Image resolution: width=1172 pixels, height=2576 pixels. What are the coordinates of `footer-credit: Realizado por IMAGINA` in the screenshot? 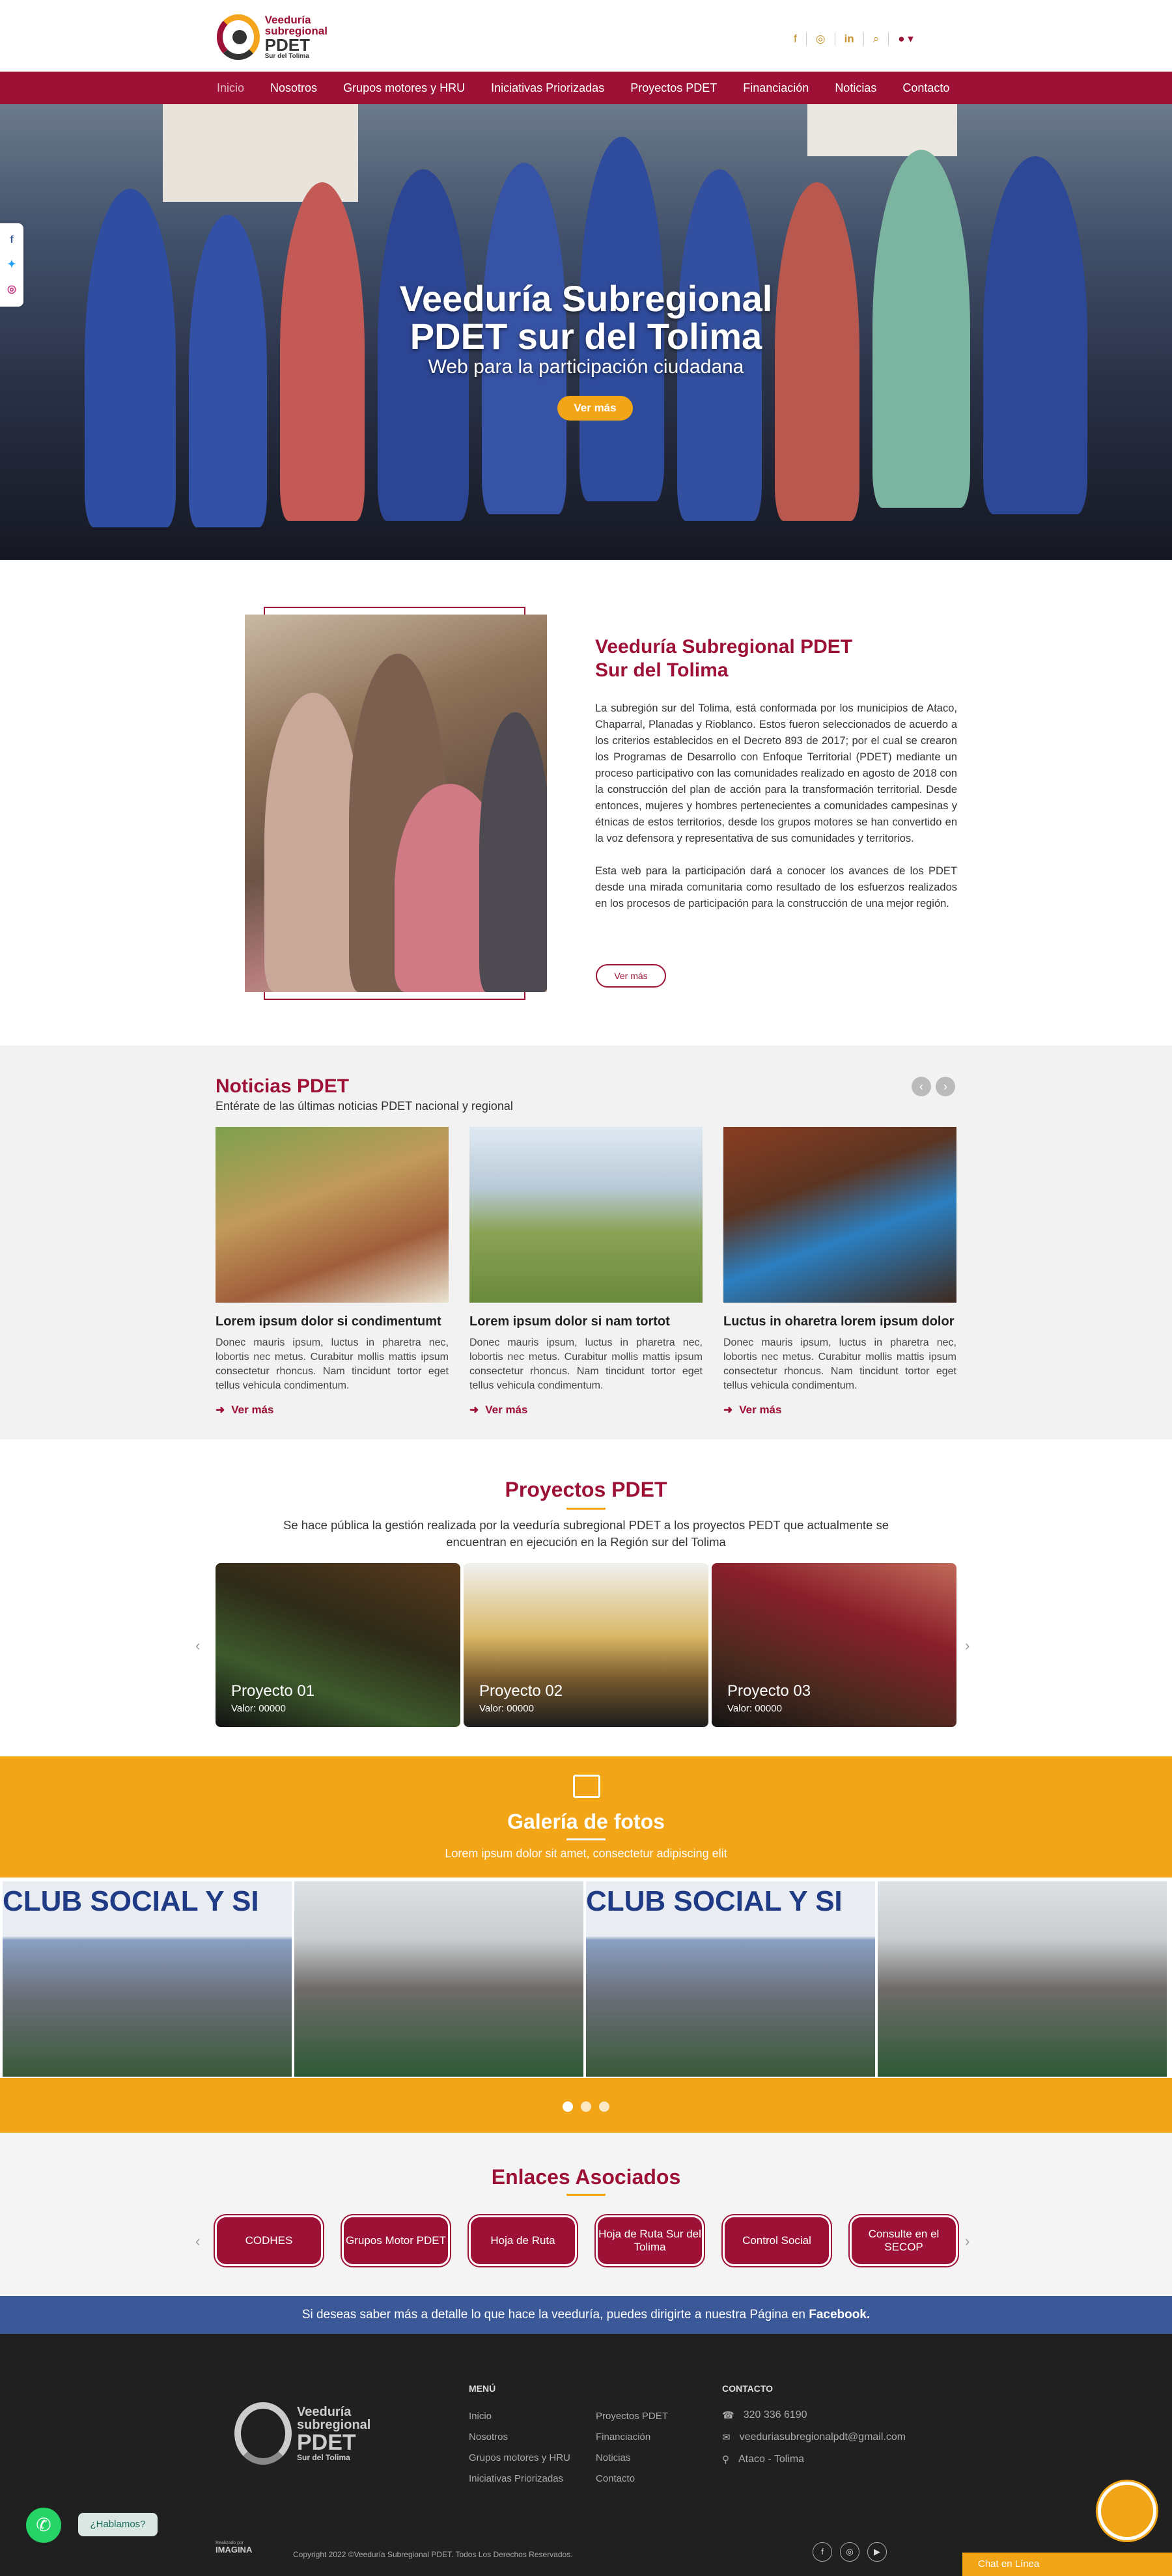 It's located at (234, 2547).